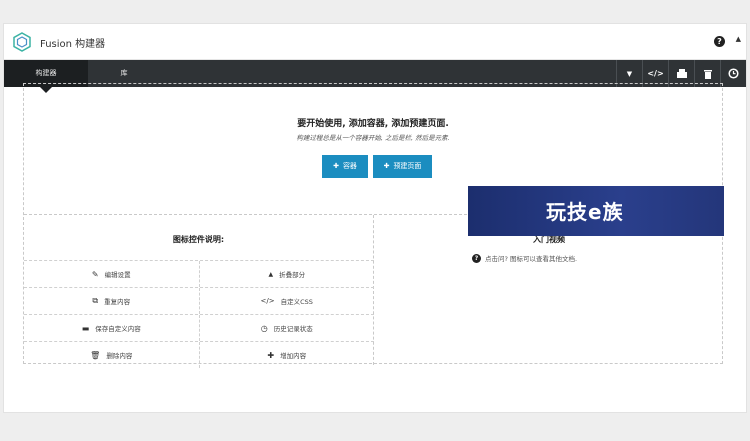  Describe the element at coordinates (264, 328) in the screenshot. I see `history-icon: ◷` at that location.